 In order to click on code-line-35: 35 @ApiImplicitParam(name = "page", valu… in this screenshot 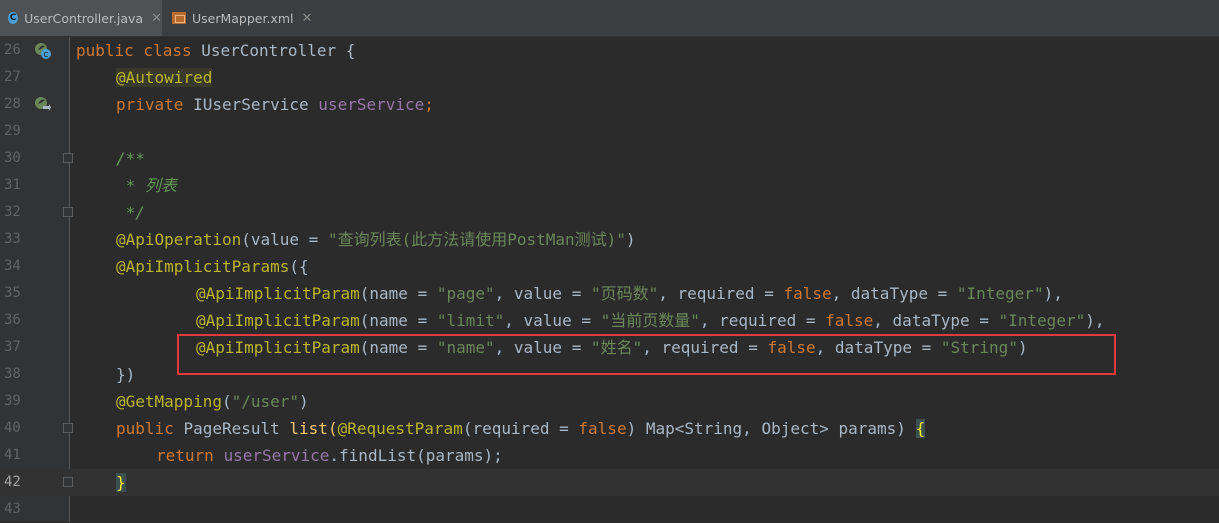, I will do `click(609, 293)`.